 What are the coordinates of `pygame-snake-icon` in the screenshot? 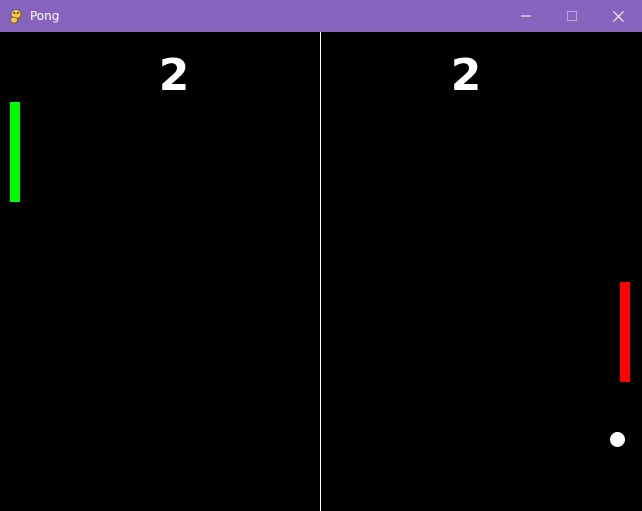 It's located at (16, 16).